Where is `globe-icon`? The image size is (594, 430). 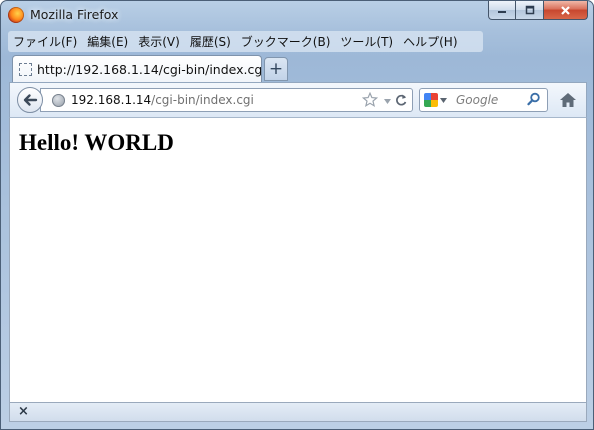
globe-icon is located at coordinates (58, 100).